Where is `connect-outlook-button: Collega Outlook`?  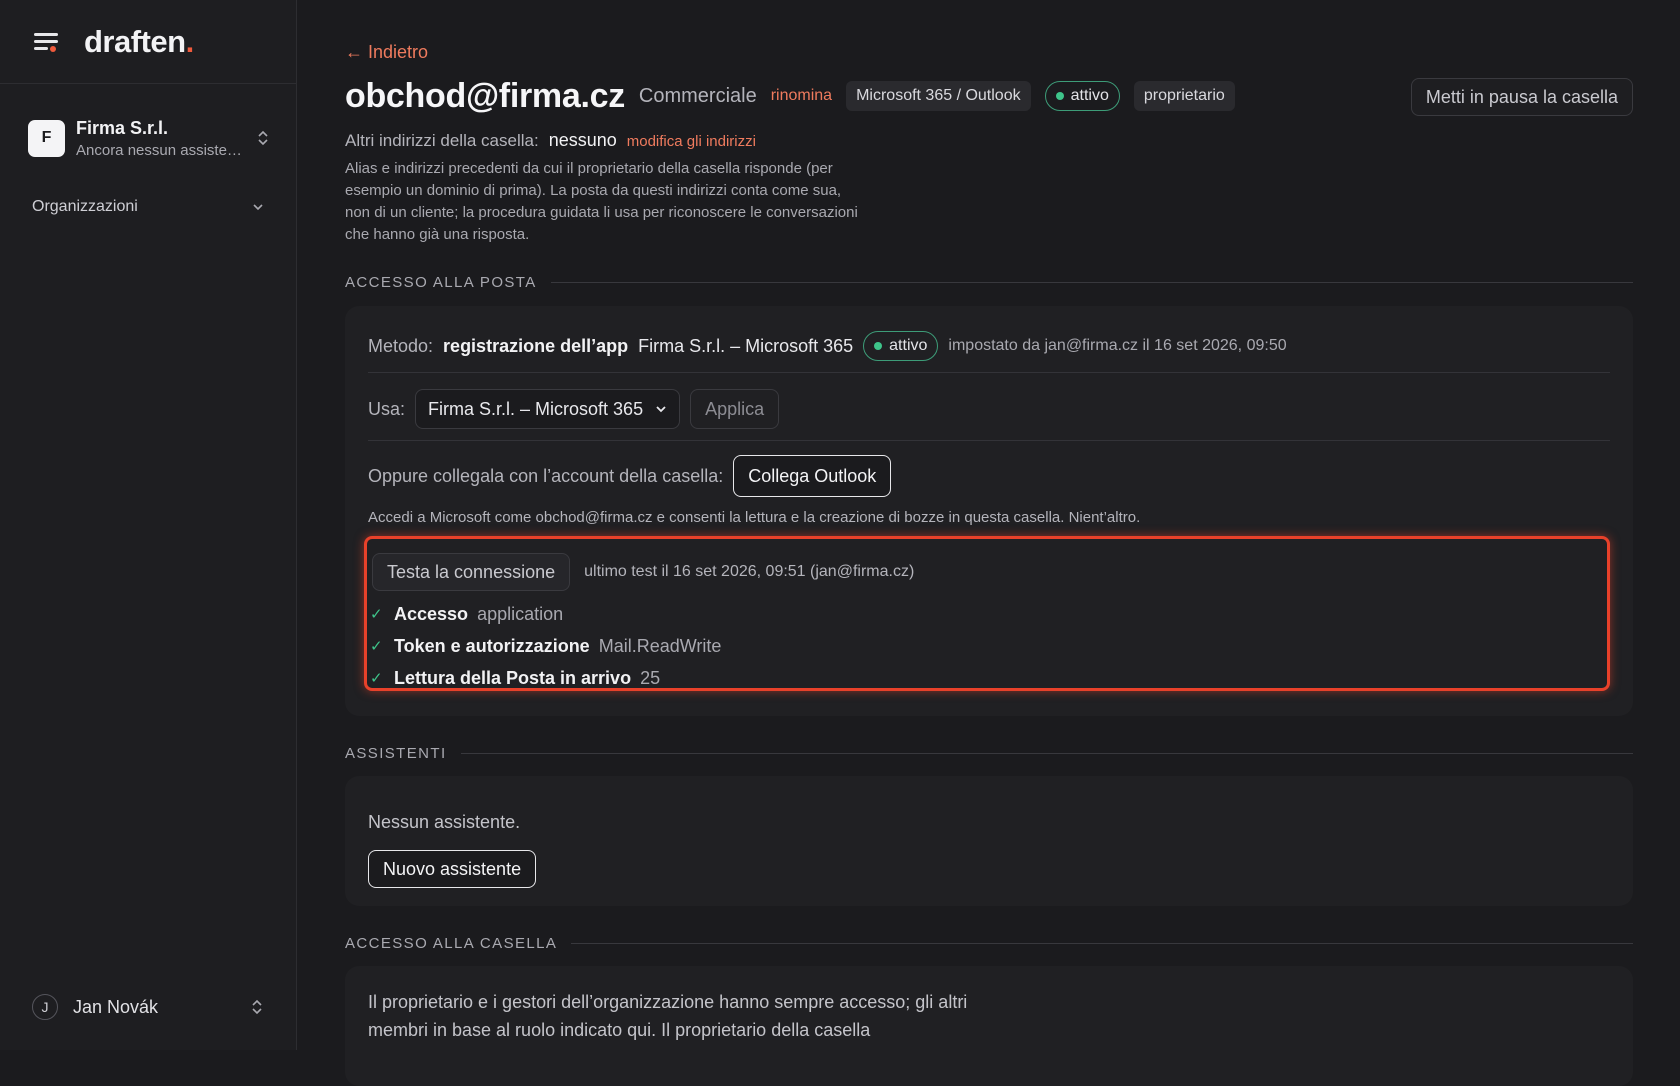 connect-outlook-button: Collega Outlook is located at coordinates (812, 476).